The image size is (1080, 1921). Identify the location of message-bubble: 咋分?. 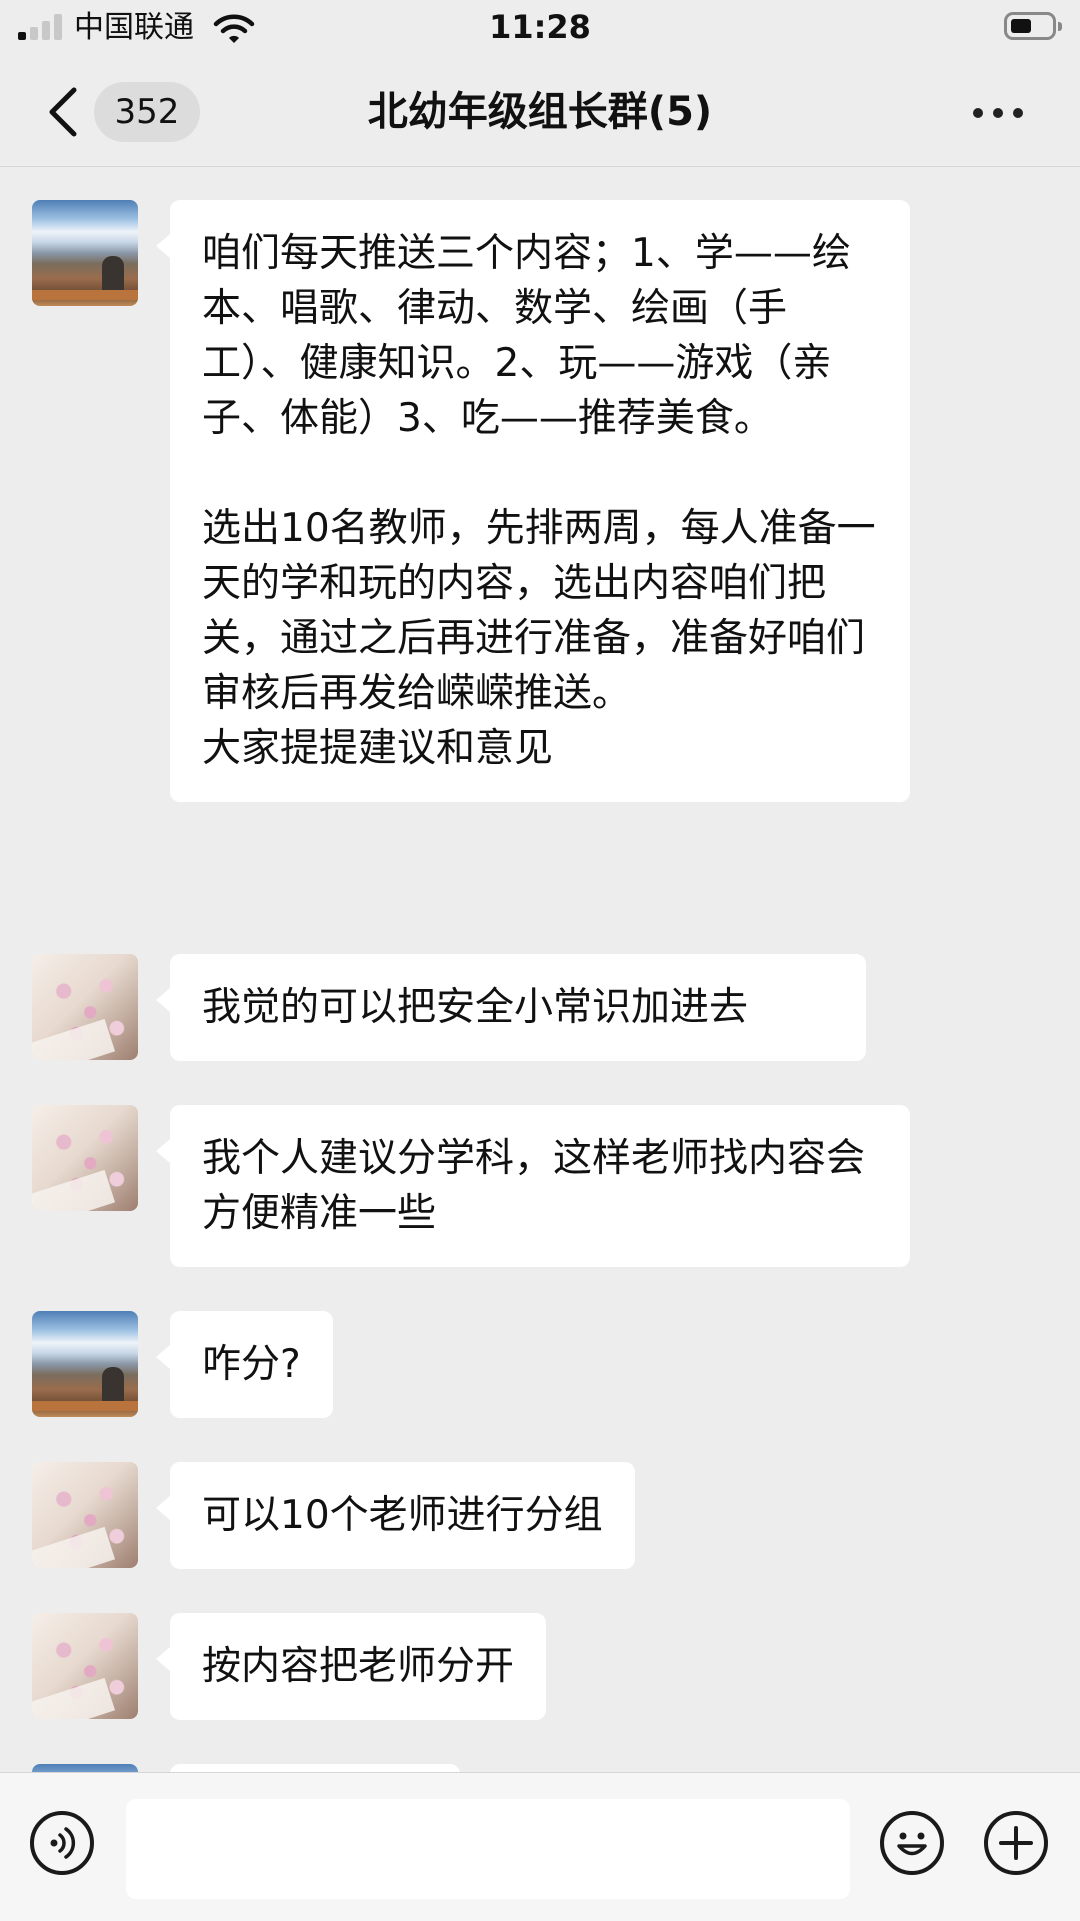
(244, 1364).